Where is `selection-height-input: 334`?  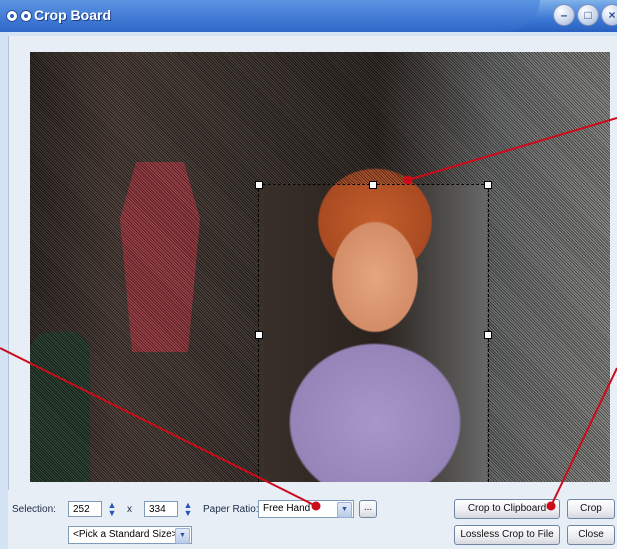
selection-height-input: 334 is located at coordinates (161, 509).